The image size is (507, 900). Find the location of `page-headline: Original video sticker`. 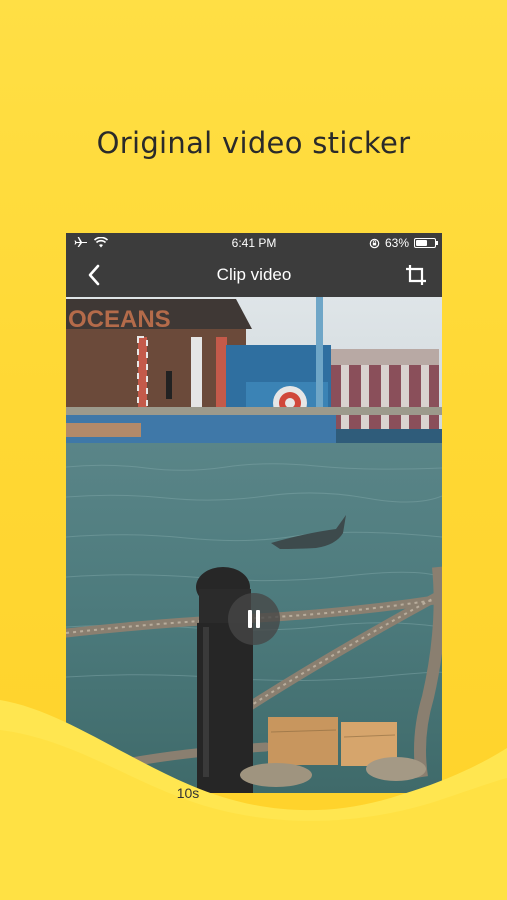

page-headline: Original video sticker is located at coordinates (253, 143).